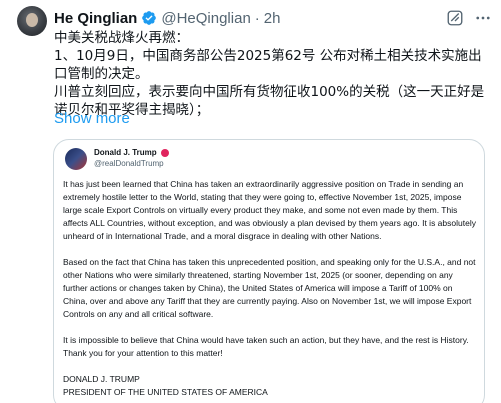  What do you see at coordinates (76, 159) in the screenshot?
I see `embedded-author-avatar` at bounding box center [76, 159].